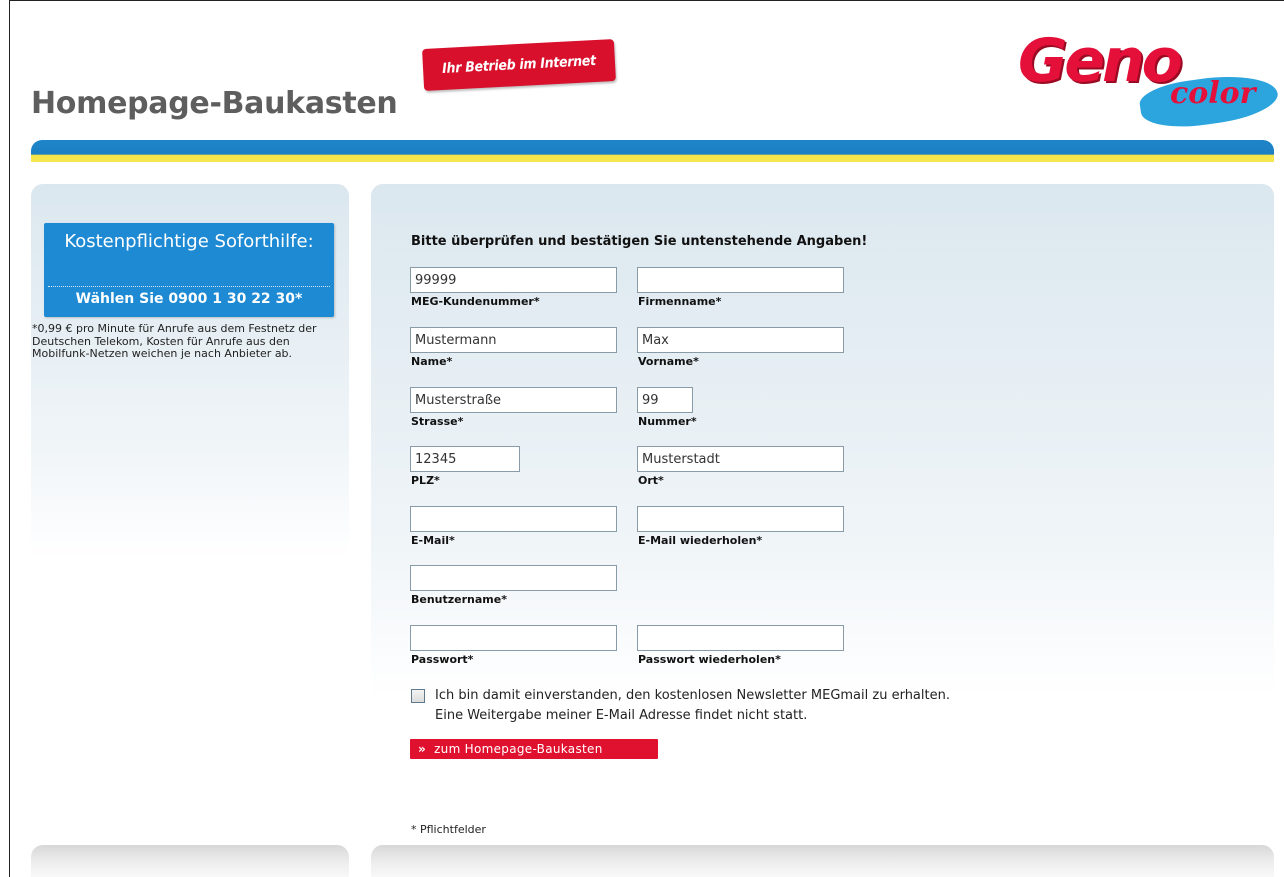 The image size is (1284, 877). What do you see at coordinates (709, 659) in the screenshot?
I see `passwort-repeat-label: Passwort wiederholen*` at bounding box center [709, 659].